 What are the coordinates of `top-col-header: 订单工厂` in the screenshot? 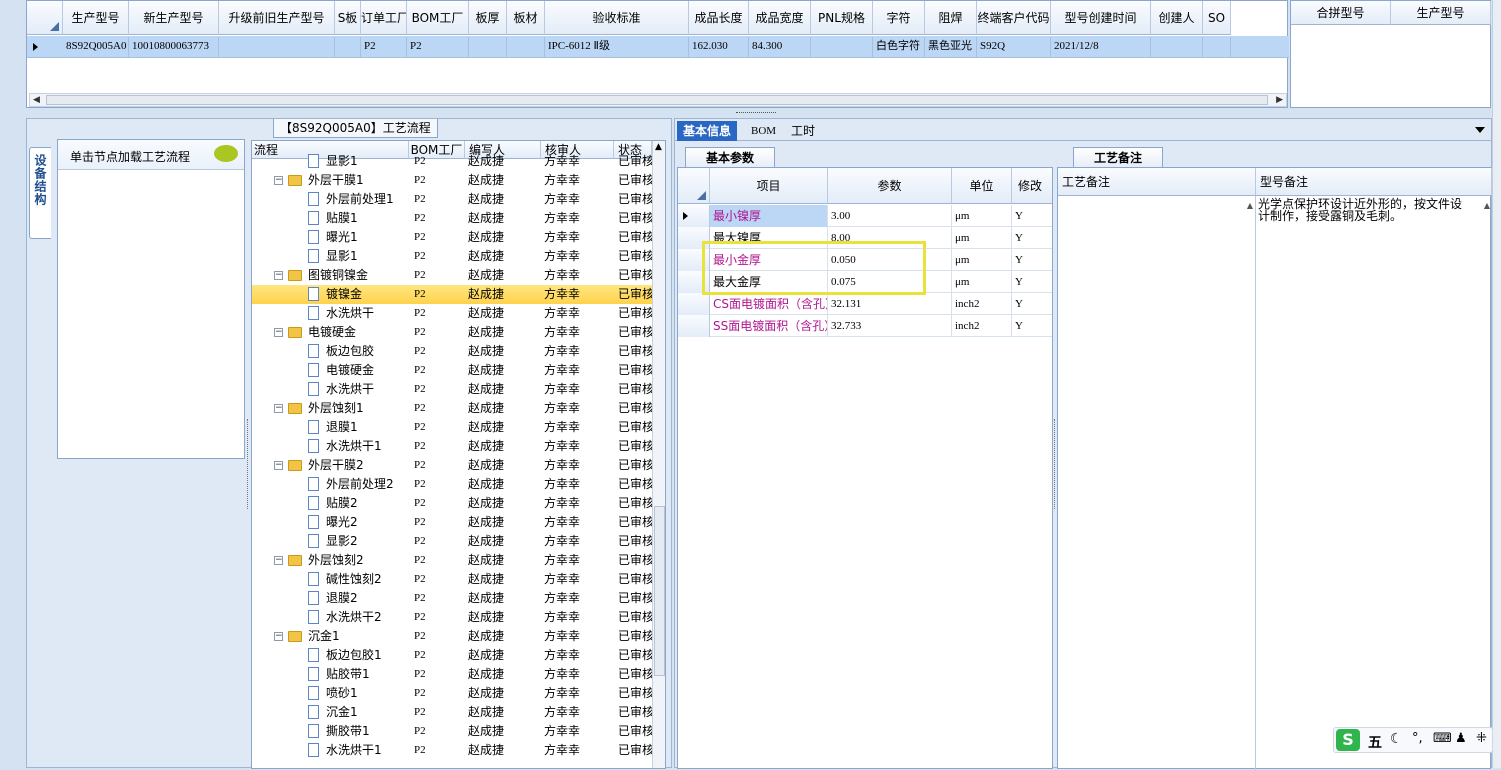 It's located at (384, 18).